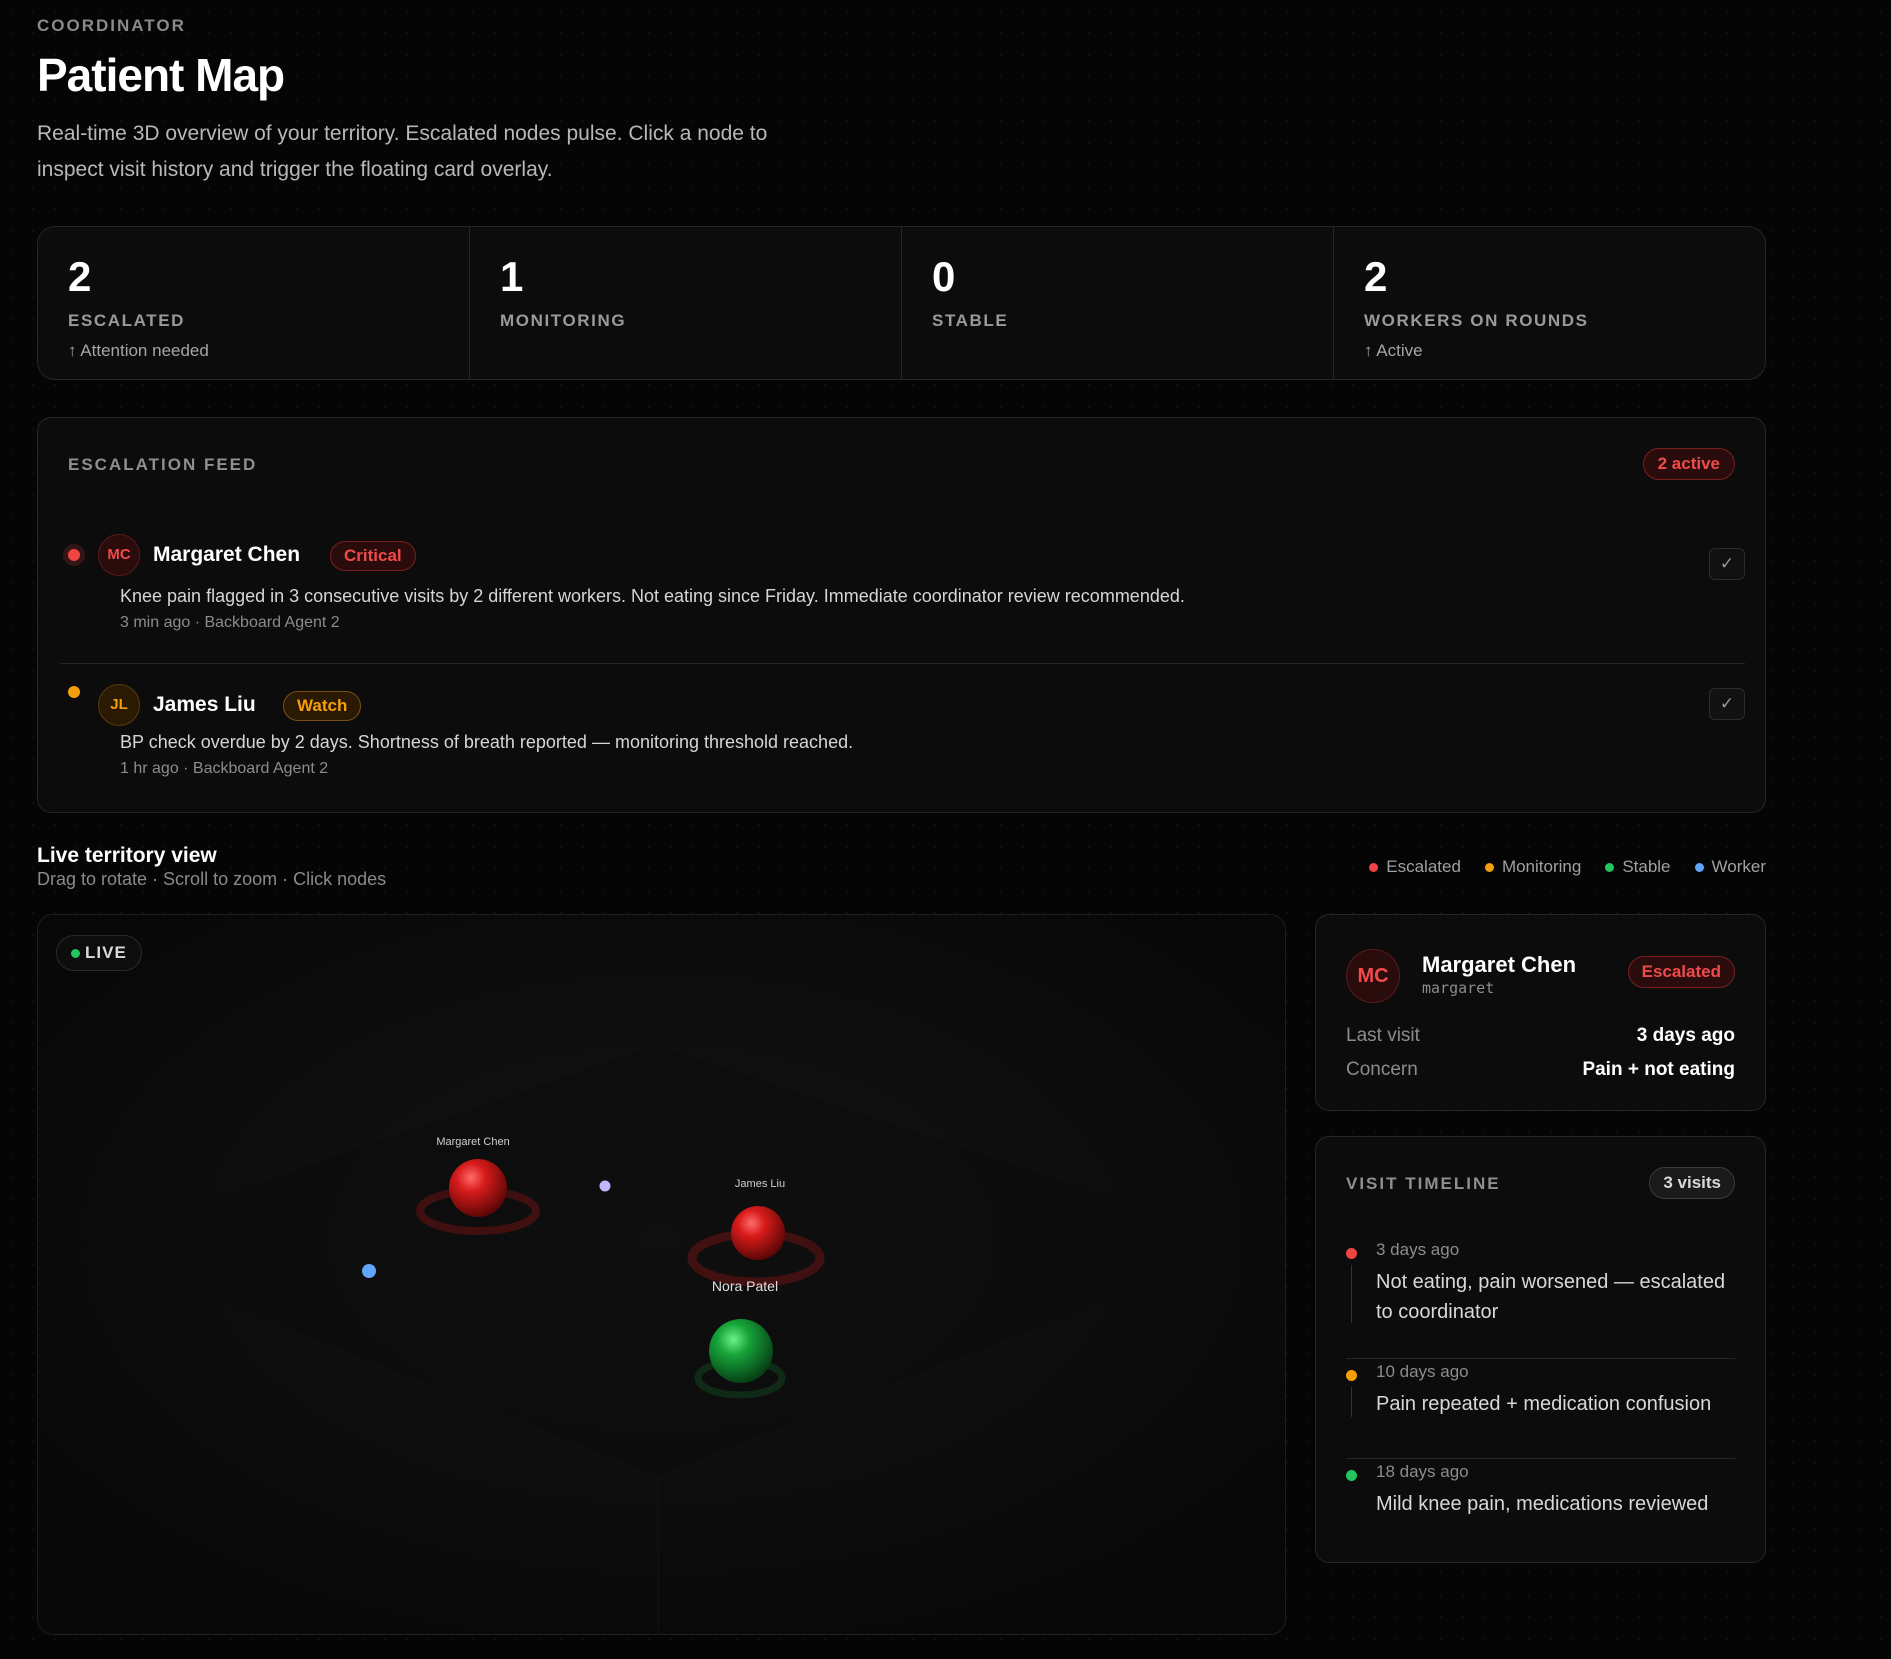  I want to click on map-legend: Escalated Monitoring Stable Worker, so click(1567, 867).